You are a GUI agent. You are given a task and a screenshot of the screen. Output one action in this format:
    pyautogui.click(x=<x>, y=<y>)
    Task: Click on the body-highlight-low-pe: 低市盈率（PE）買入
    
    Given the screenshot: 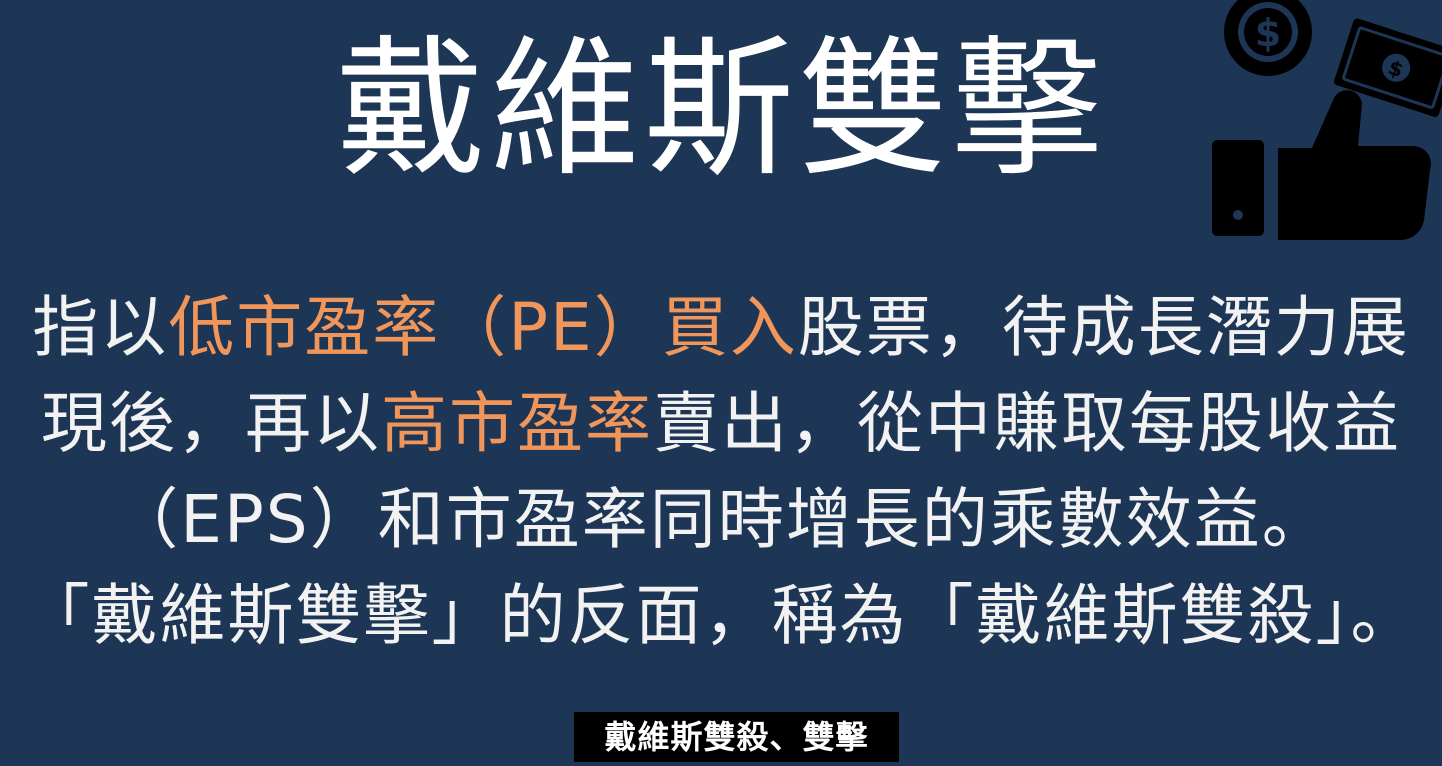 What is the action you would take?
    pyautogui.click(x=483, y=327)
    